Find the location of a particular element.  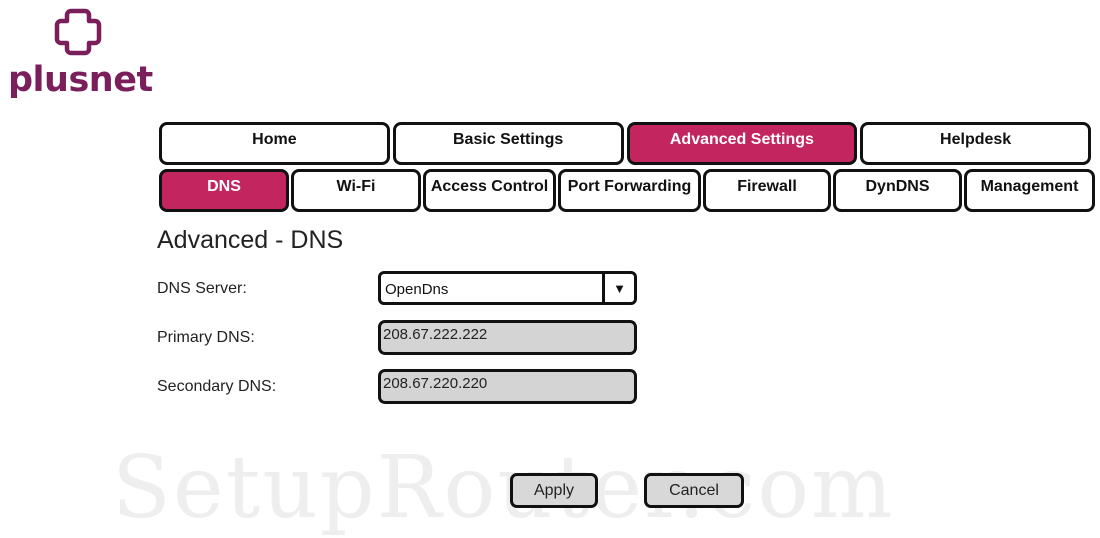

primary-dns-value: 208.67.222.222 is located at coordinates (435, 334).